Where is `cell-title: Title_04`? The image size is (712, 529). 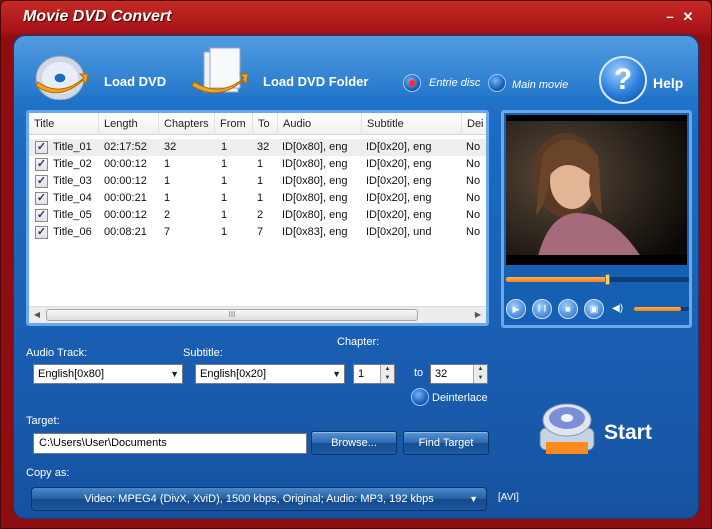 cell-title: Title_04 is located at coordinates (72, 198).